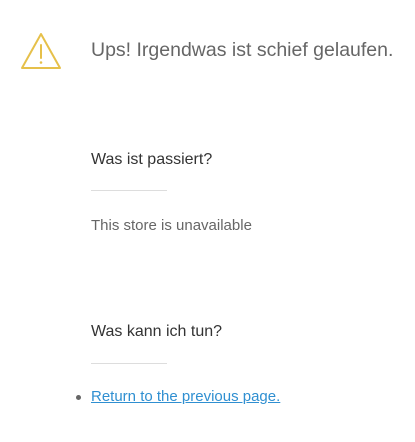 The width and height of the screenshot is (415, 442). I want to click on page-title: Ups! Irgendwas ist schief gelaufen., so click(242, 50).